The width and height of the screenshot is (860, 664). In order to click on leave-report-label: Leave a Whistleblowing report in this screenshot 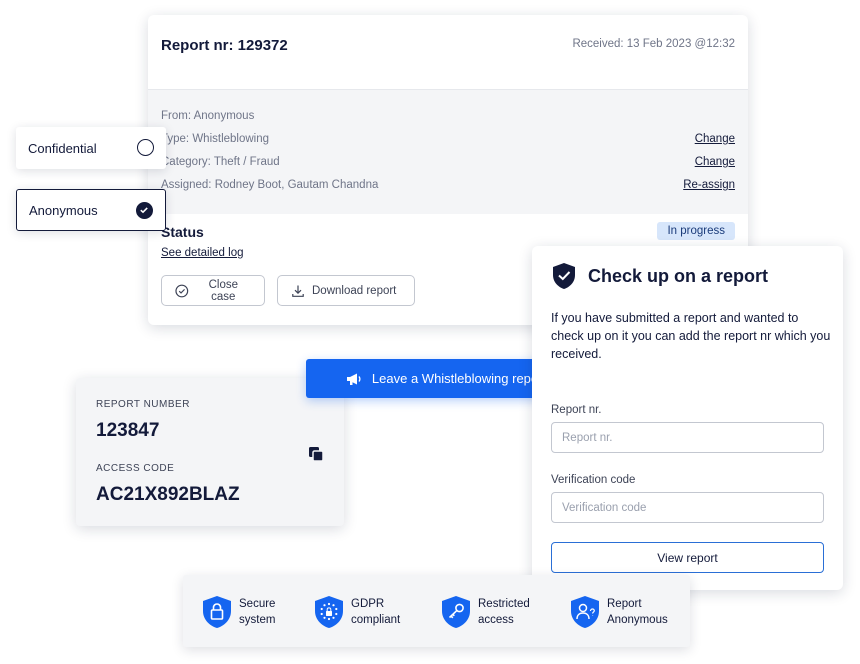, I will do `click(459, 378)`.